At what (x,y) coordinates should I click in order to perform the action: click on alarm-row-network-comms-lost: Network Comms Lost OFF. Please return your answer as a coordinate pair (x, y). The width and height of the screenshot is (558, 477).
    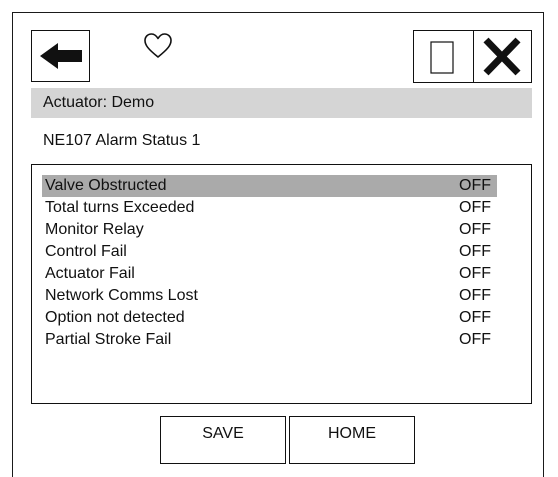
    Looking at the image, I should click on (284, 296).